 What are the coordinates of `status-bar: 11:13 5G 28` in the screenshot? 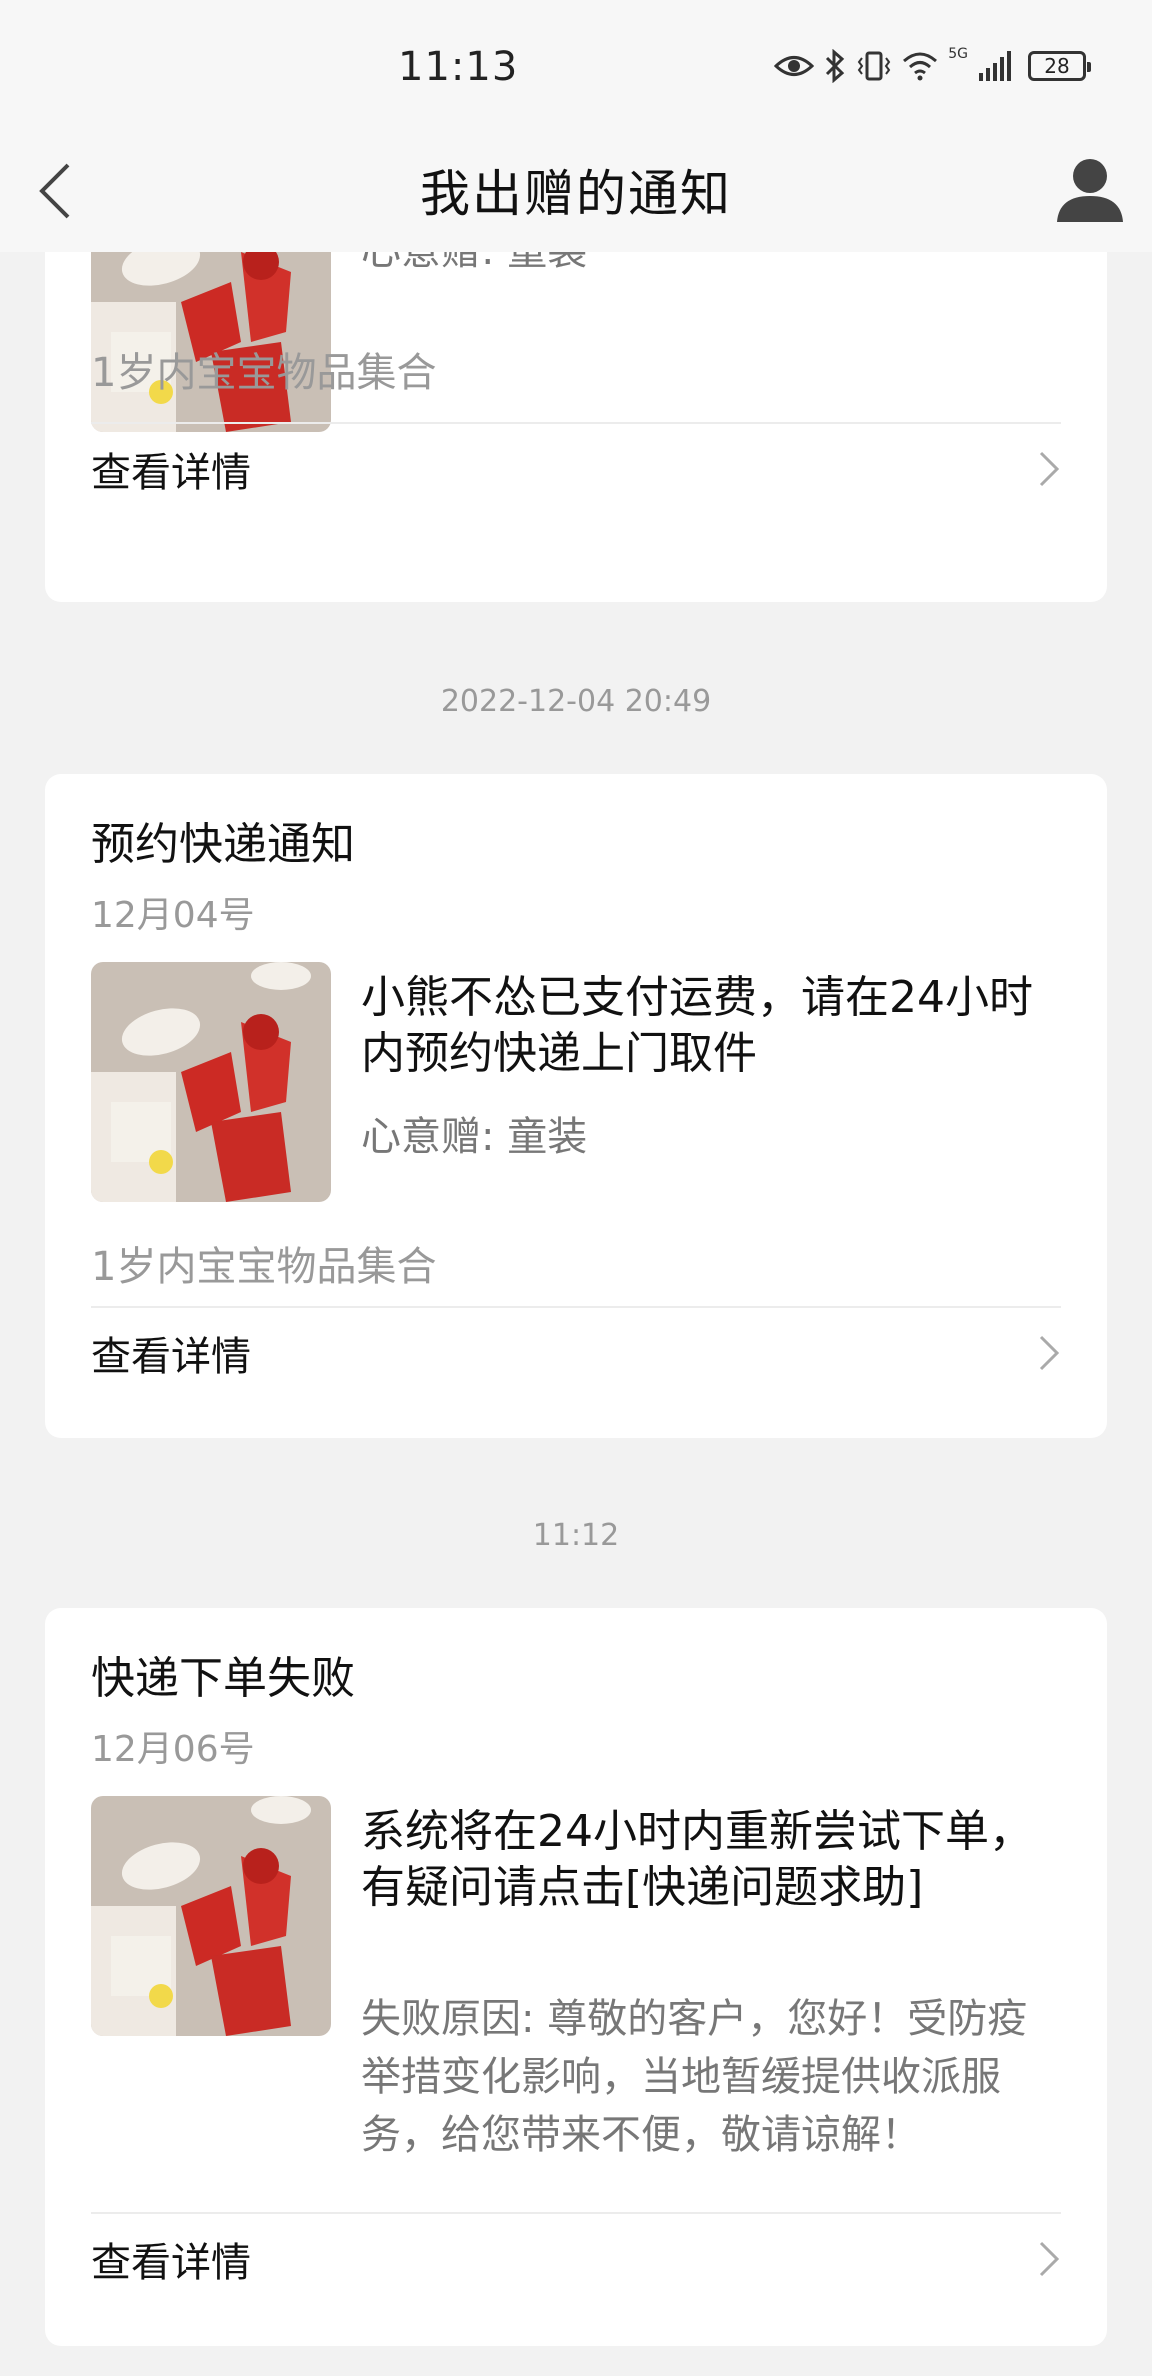 It's located at (576, 67).